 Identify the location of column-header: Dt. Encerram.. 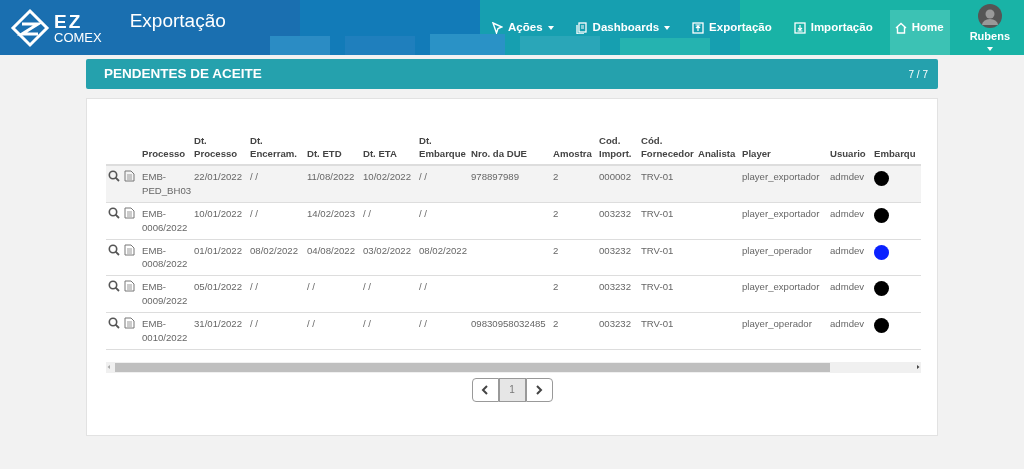
(276, 149).